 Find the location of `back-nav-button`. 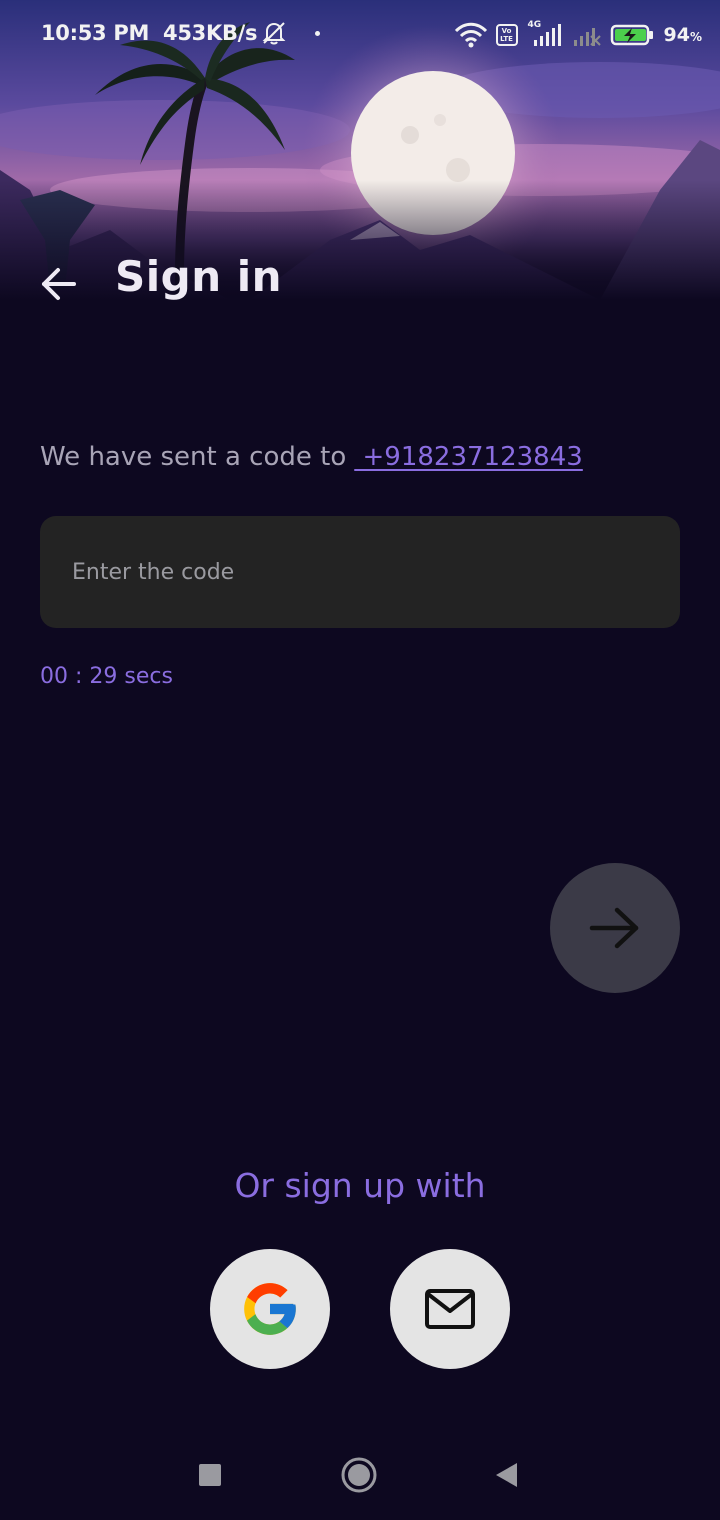

back-nav-button is located at coordinates (506, 1475).